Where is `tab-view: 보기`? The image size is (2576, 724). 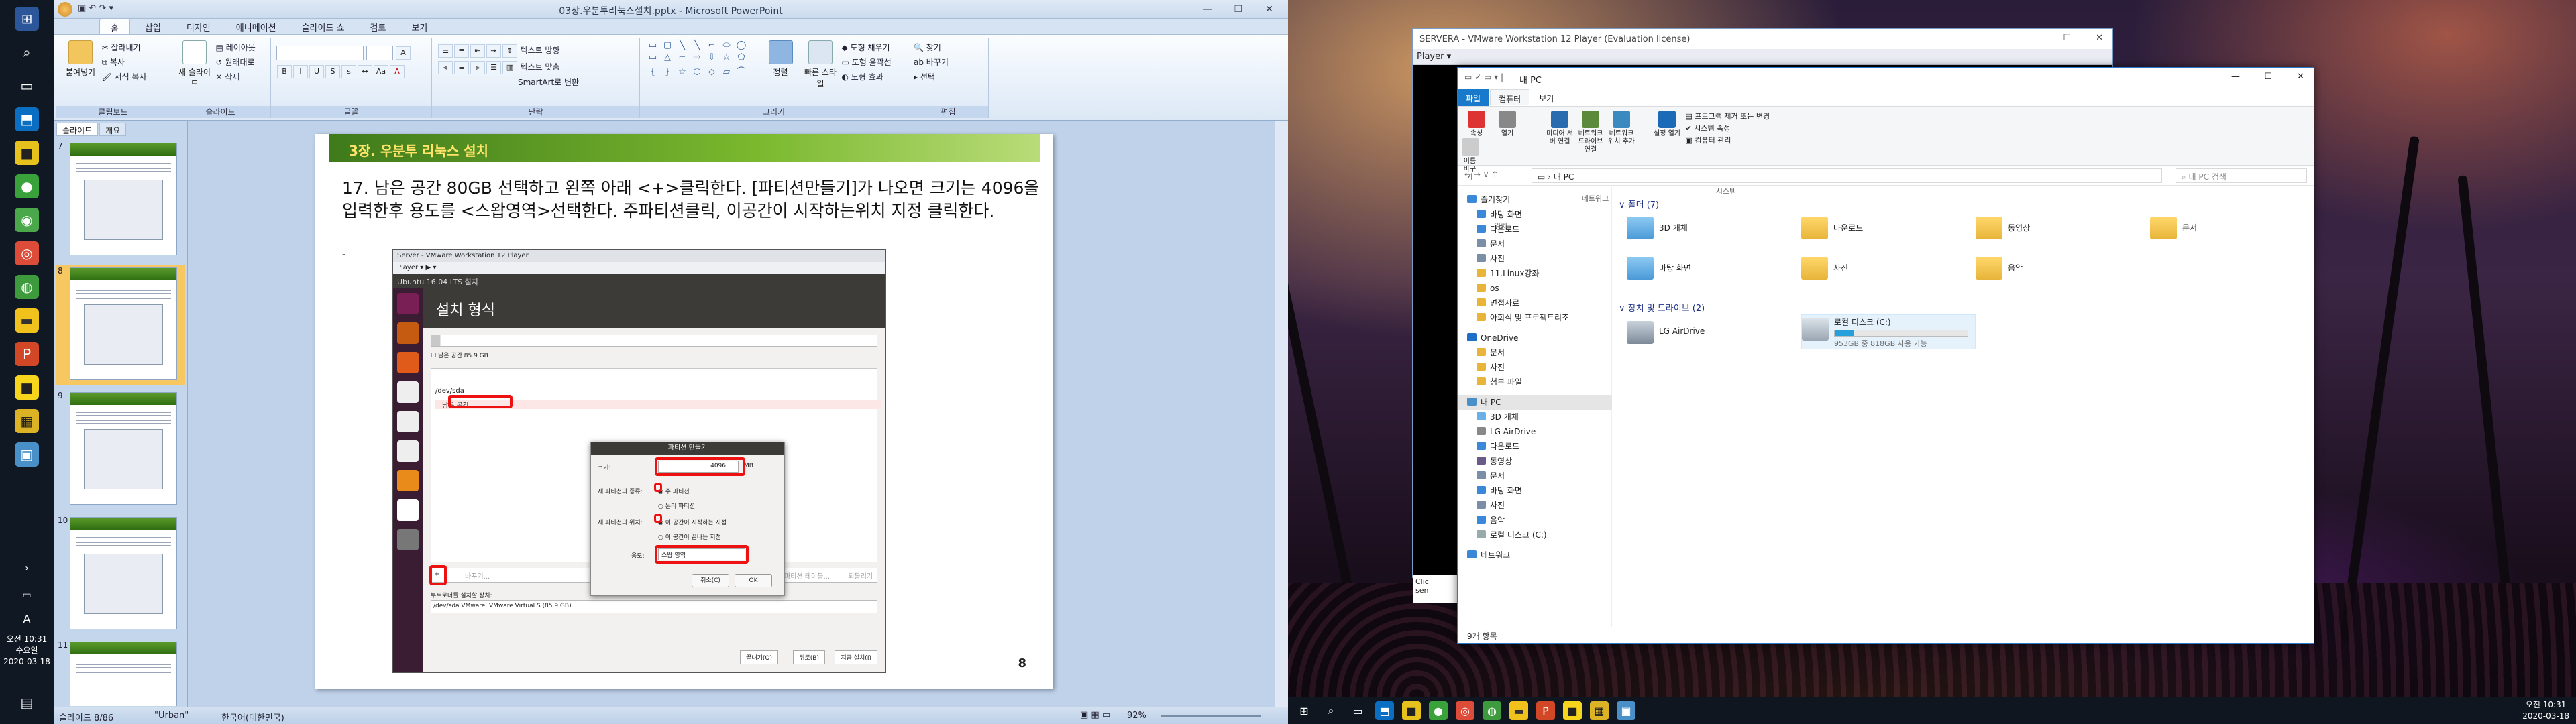 tab-view: 보기 is located at coordinates (419, 27).